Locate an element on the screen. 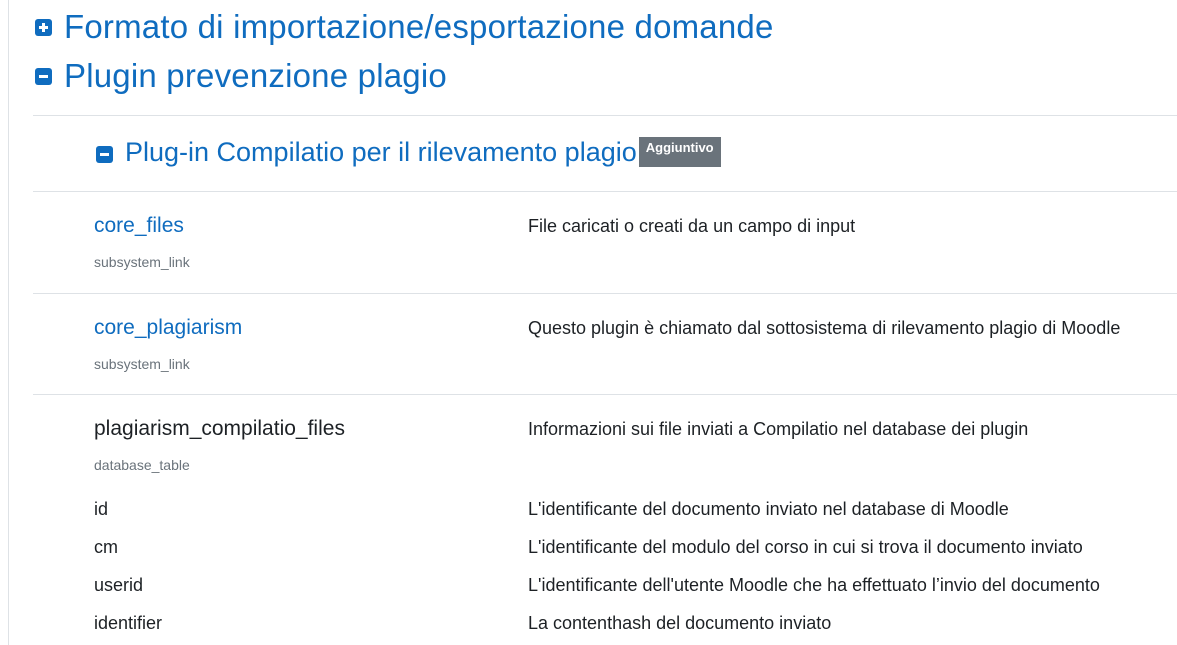  field-name: userid is located at coordinates (119, 585).